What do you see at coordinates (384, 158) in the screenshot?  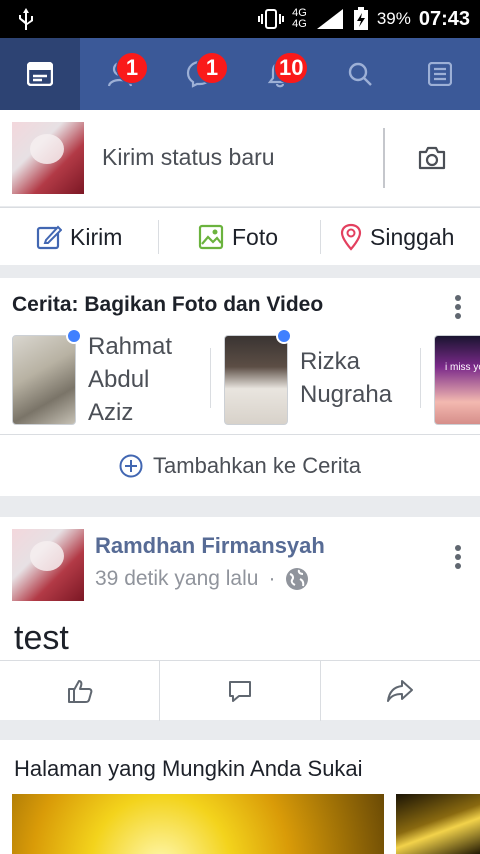 I see `composer-divider` at bounding box center [384, 158].